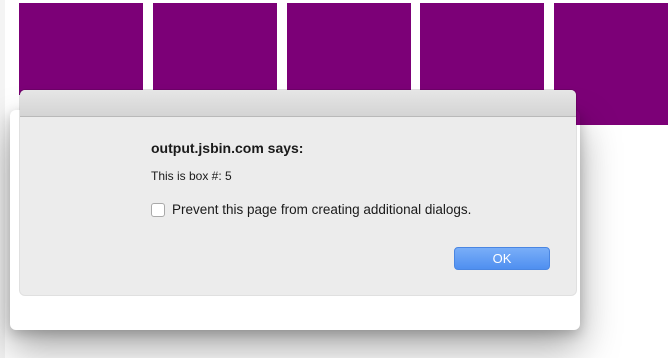 Image resolution: width=668 pixels, height=358 pixels. Describe the element at coordinates (227, 148) in the screenshot. I see `dialog-title: output.jsbin.com says:` at that location.